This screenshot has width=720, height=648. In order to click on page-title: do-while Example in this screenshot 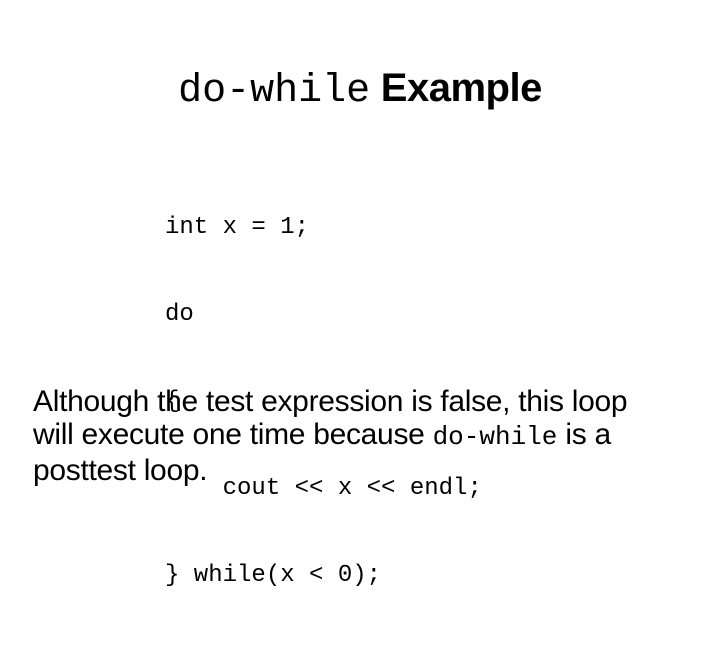, I will do `click(360, 90)`.